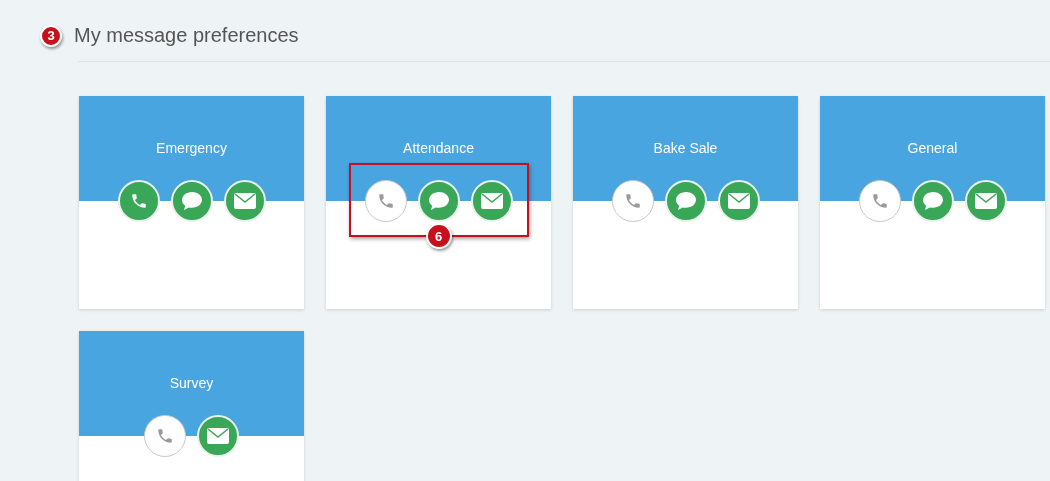 The width and height of the screenshot is (1050, 481). What do you see at coordinates (186, 35) in the screenshot?
I see `section-title: My message preferences` at bounding box center [186, 35].